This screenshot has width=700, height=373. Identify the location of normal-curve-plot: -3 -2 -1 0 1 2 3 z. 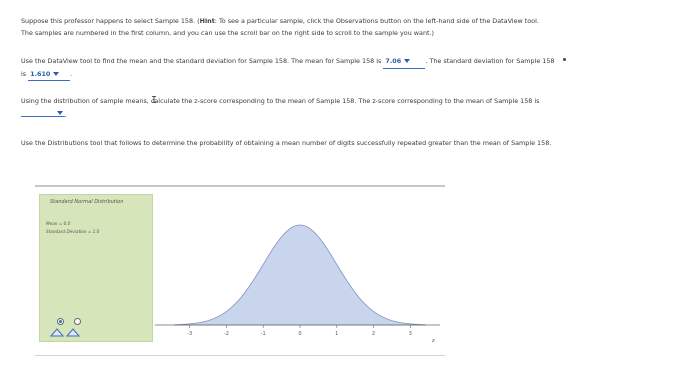
(297, 284).